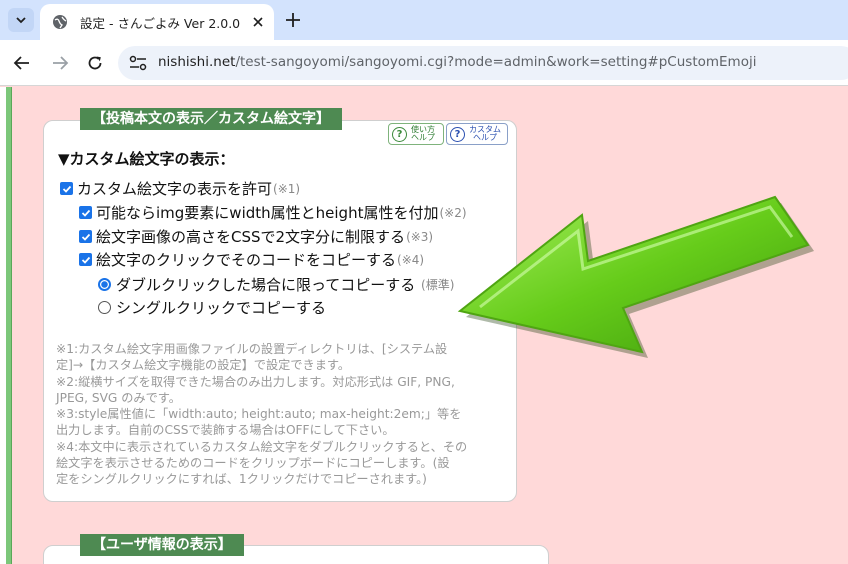 Image resolution: width=848 pixels, height=564 pixels. What do you see at coordinates (241, 479) in the screenshot?
I see `footnote-line: 定をシングルクリックにすれば、1クリックだけでコピーされます。)` at bounding box center [241, 479].